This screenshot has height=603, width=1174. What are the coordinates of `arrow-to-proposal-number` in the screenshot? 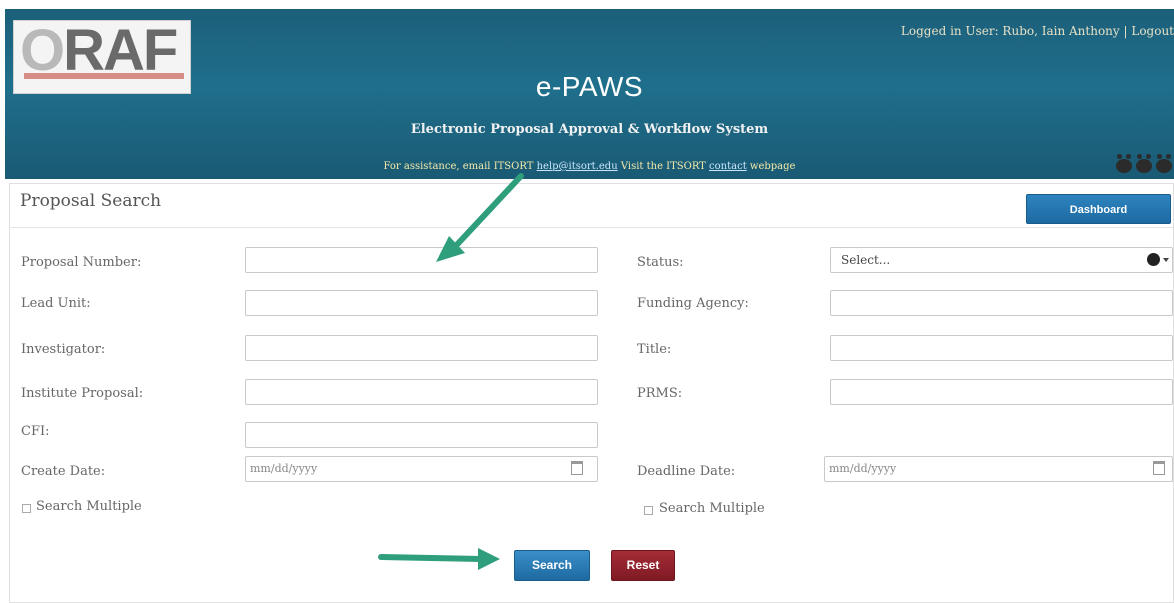 It's located at (480, 217).